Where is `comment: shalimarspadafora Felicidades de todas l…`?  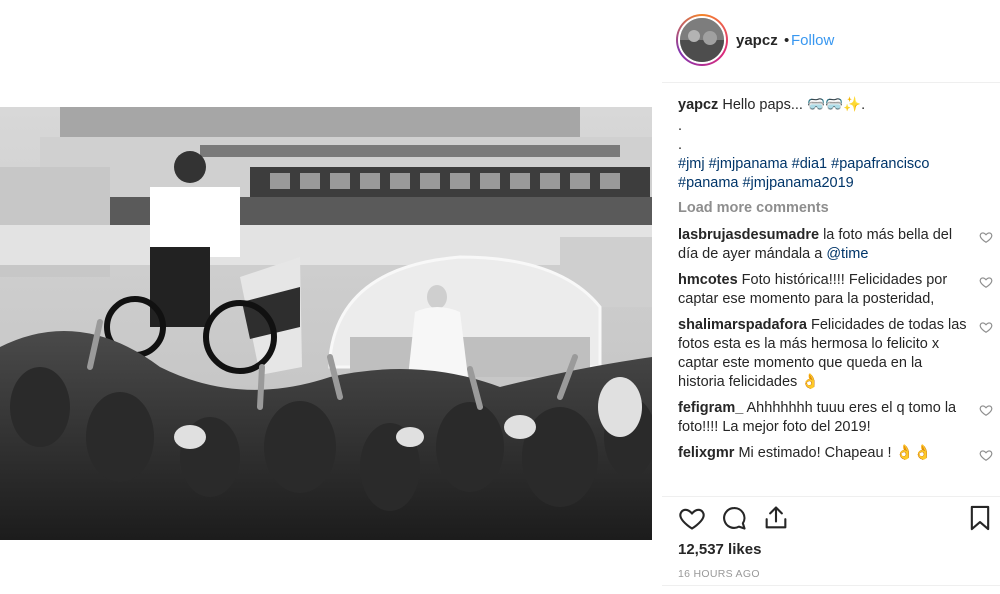 comment: shalimarspadafora Felicidades de todas l… is located at coordinates (835, 354).